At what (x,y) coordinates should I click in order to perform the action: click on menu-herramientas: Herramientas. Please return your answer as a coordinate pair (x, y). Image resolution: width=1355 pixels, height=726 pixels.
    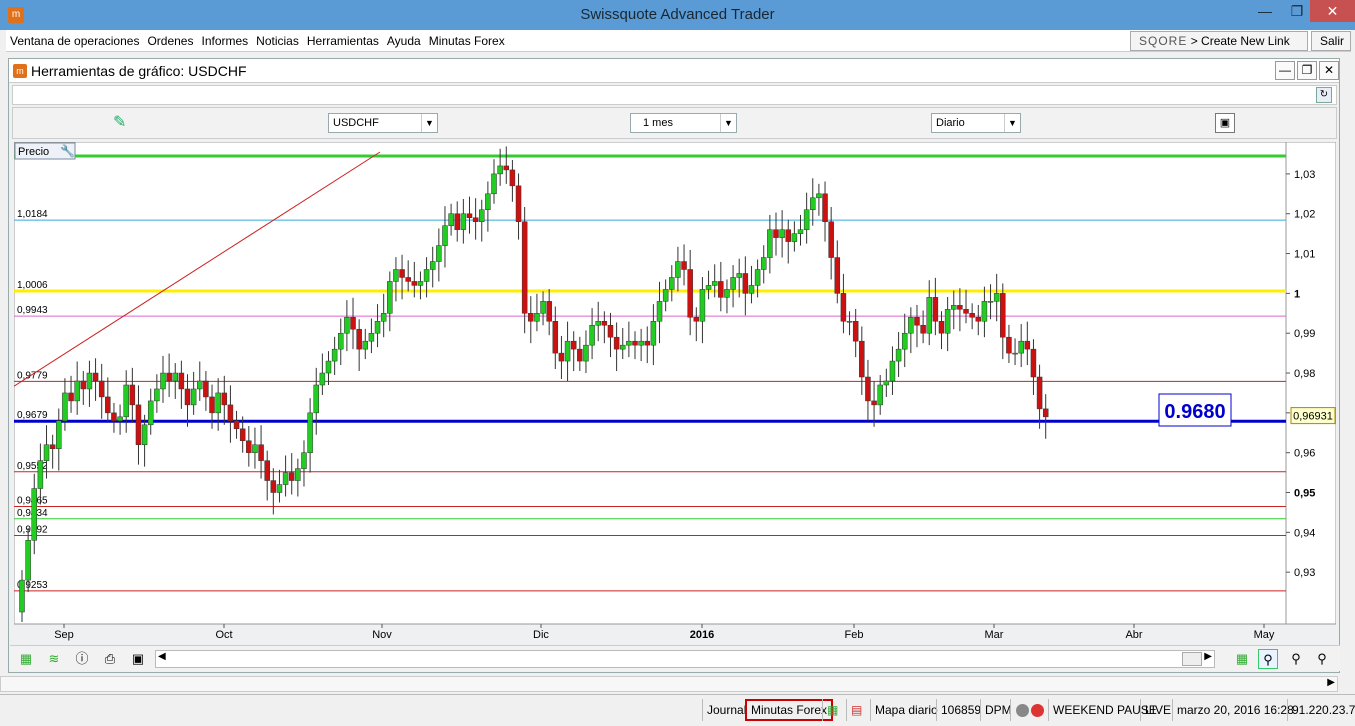
    Looking at the image, I should click on (343, 41).